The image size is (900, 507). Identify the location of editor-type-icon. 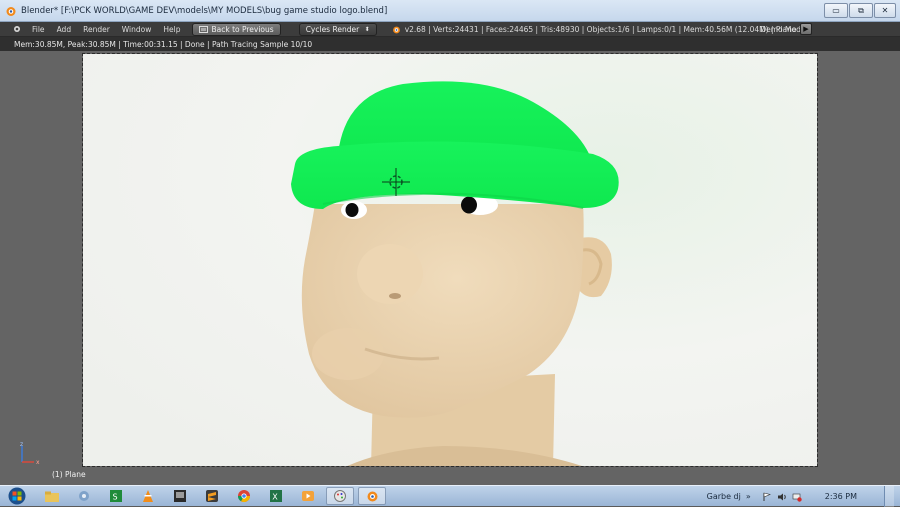
(17, 29).